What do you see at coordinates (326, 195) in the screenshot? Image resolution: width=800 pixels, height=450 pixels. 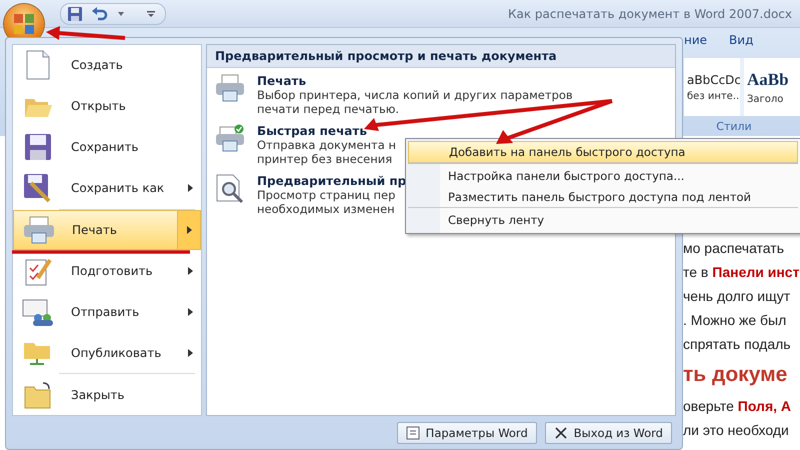 I see `submenu-item-description: Просмотр страниц пер` at bounding box center [326, 195].